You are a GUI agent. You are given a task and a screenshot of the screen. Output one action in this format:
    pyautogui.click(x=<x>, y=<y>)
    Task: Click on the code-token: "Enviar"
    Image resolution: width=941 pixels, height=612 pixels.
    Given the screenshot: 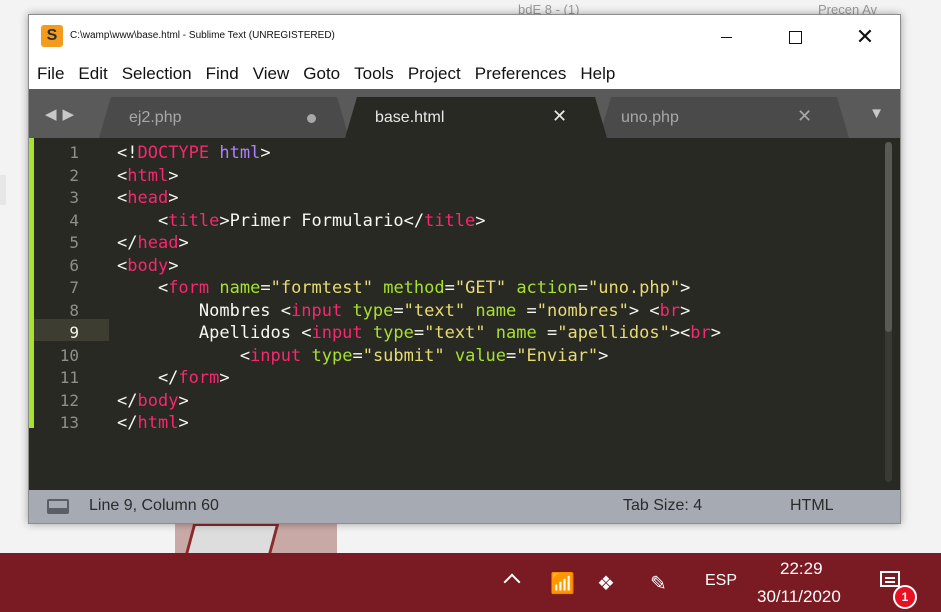 What is the action you would take?
    pyautogui.click(x=557, y=355)
    